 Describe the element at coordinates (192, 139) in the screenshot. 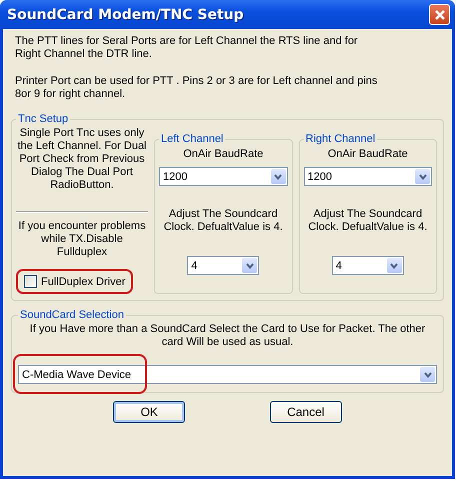

I see `group-title: Left Channel` at that location.